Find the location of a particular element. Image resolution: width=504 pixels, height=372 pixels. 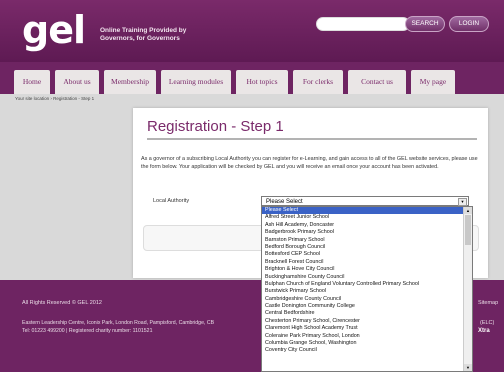

tab-learning-modules: Learning modules is located at coordinates (196, 82).